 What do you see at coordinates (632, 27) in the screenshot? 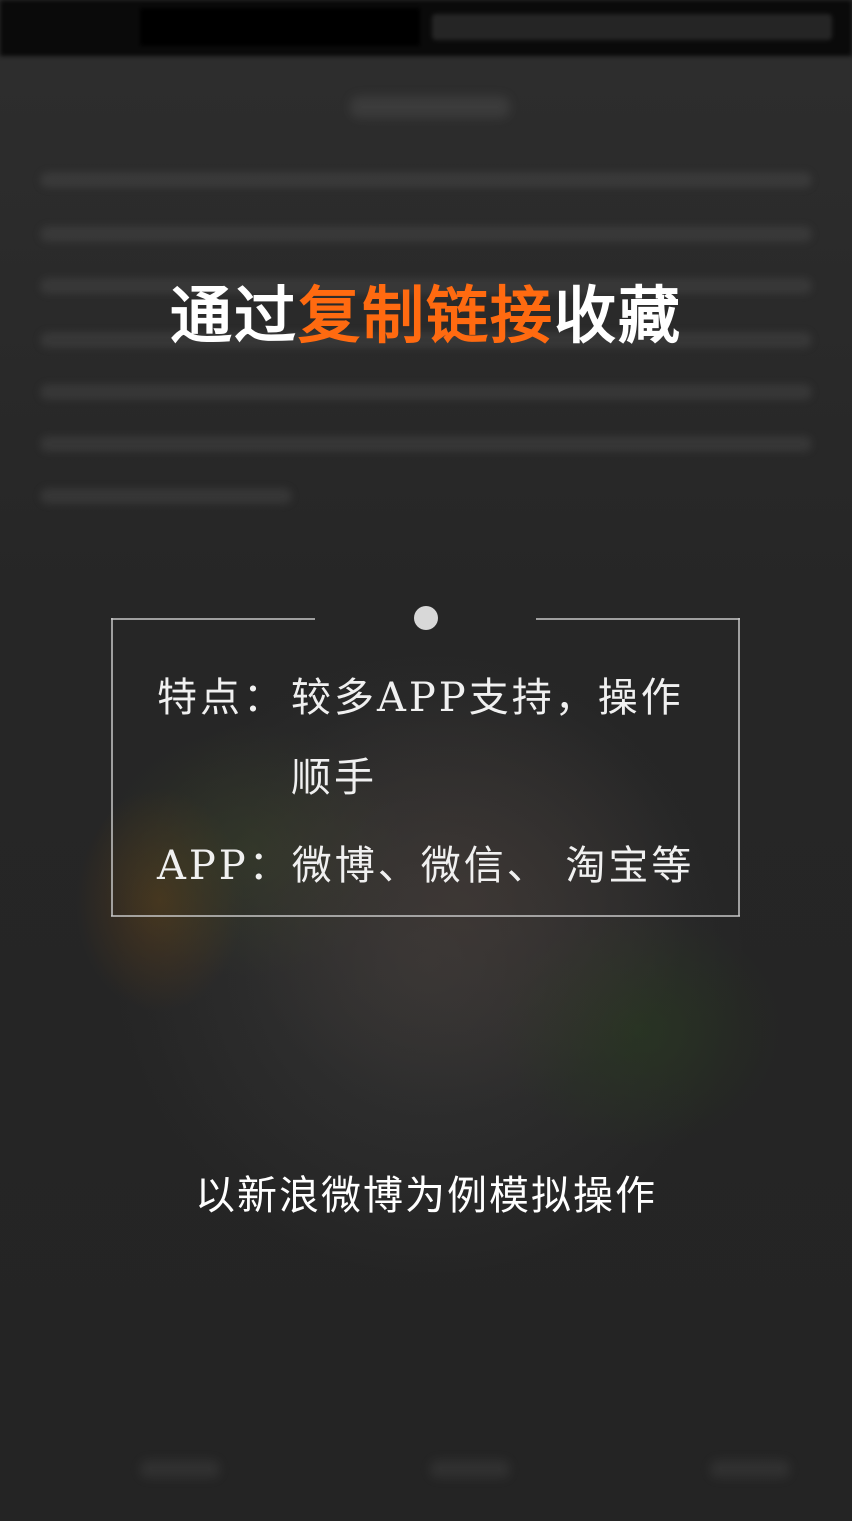
I see `status-bar-icons` at bounding box center [632, 27].